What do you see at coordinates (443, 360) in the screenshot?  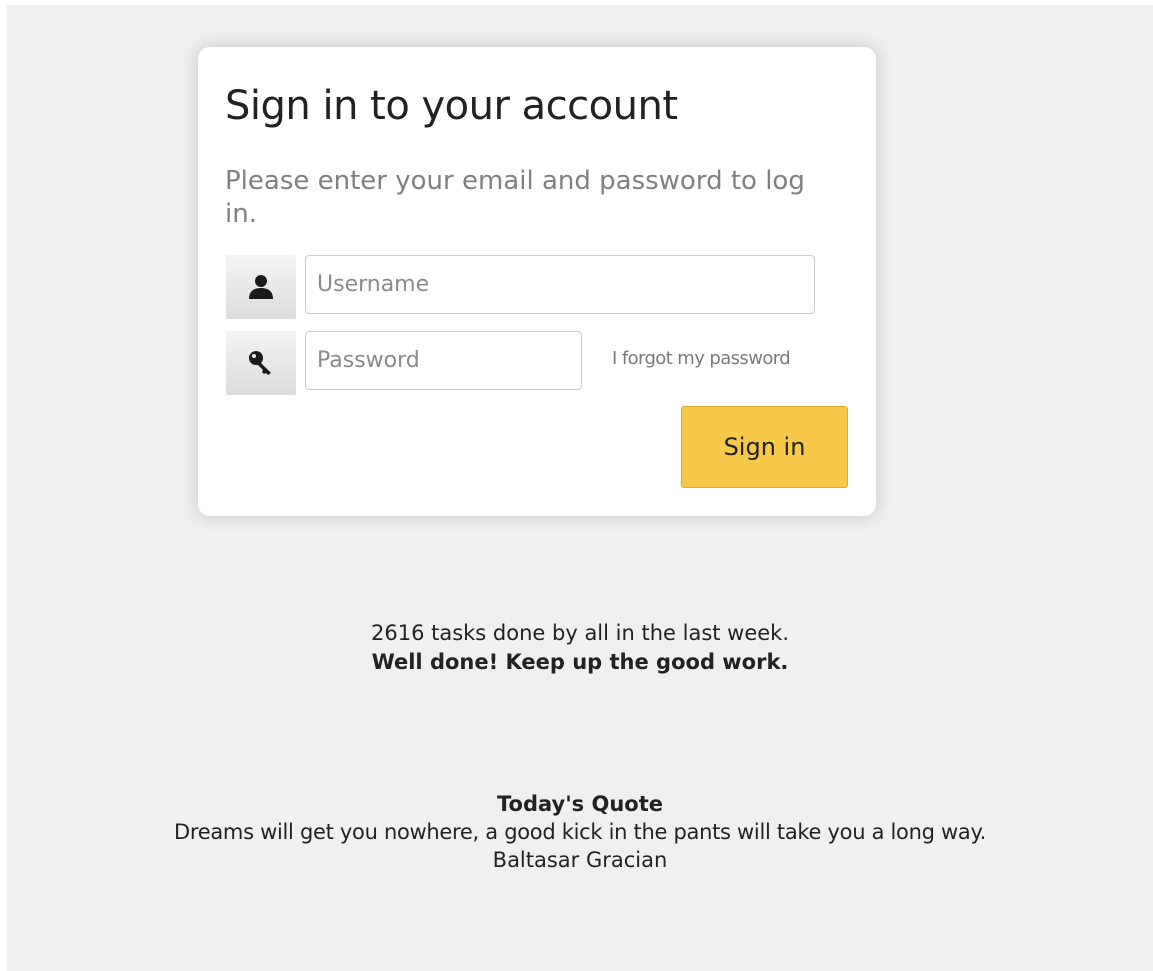 I see `password-input` at bounding box center [443, 360].